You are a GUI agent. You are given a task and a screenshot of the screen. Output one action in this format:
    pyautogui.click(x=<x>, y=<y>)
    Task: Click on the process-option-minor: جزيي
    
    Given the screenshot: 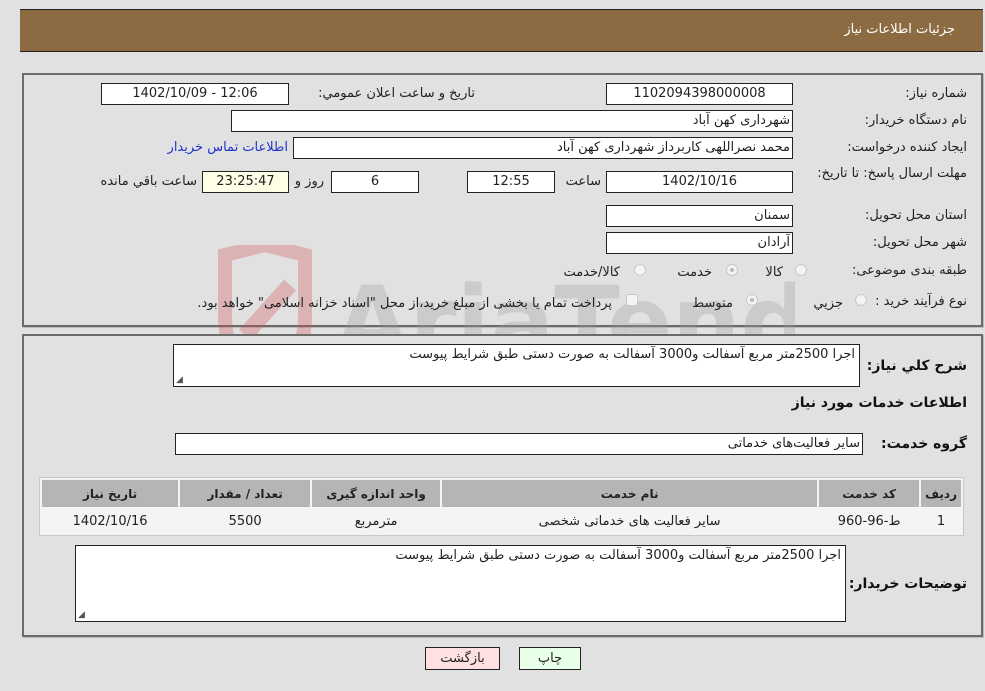 What is the action you would take?
    pyautogui.click(x=828, y=303)
    